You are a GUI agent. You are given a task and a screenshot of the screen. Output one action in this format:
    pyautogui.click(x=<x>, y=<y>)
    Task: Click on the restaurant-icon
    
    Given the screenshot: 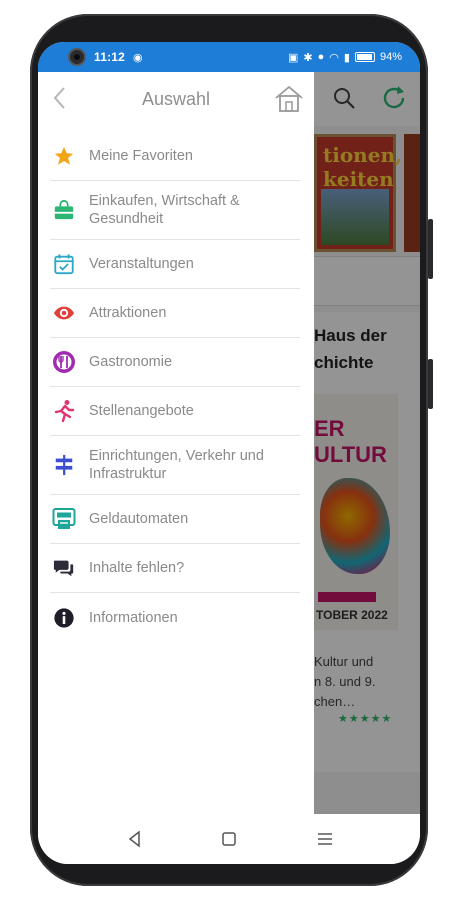 What is the action you would take?
    pyautogui.click(x=64, y=362)
    